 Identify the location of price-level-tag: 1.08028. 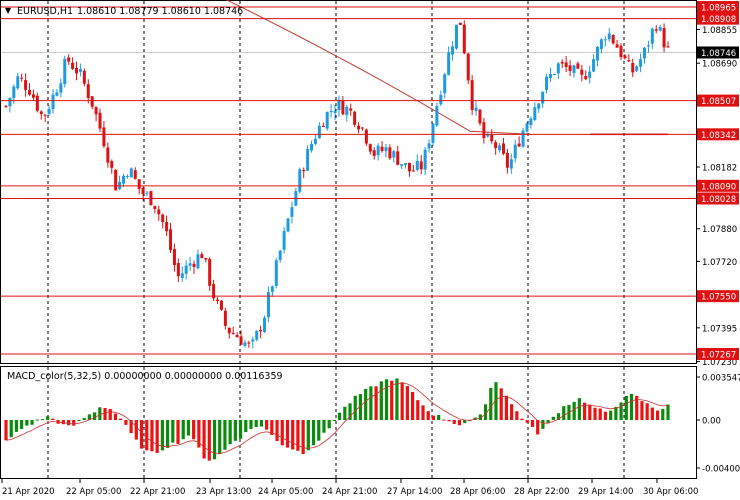
(718, 198).